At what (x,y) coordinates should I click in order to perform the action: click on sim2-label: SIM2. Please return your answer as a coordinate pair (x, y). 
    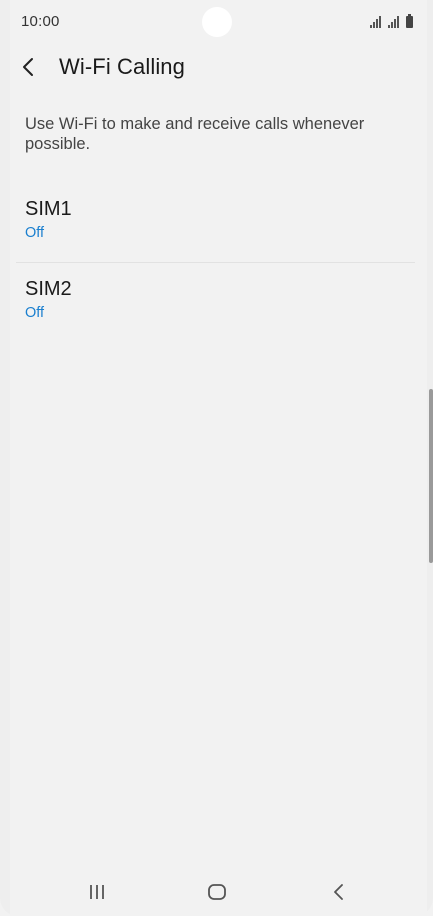
    Looking at the image, I should click on (48, 289).